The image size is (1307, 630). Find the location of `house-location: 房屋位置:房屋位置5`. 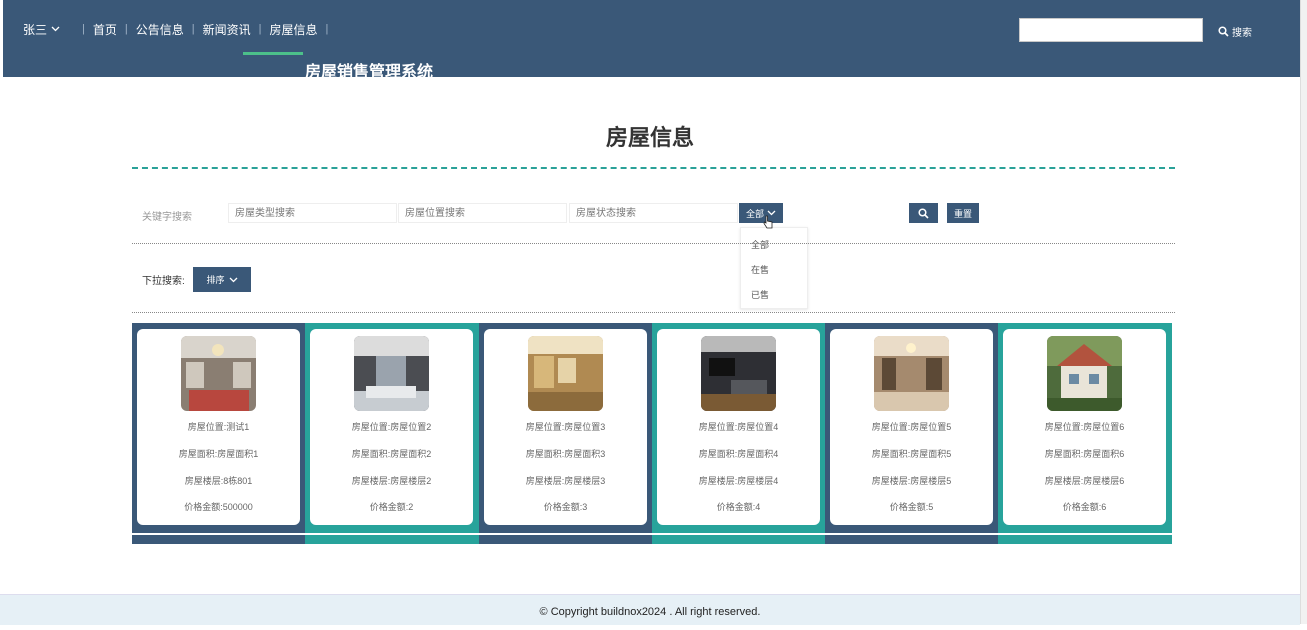

house-location: 房屋位置:房屋位置5 is located at coordinates (911, 427).